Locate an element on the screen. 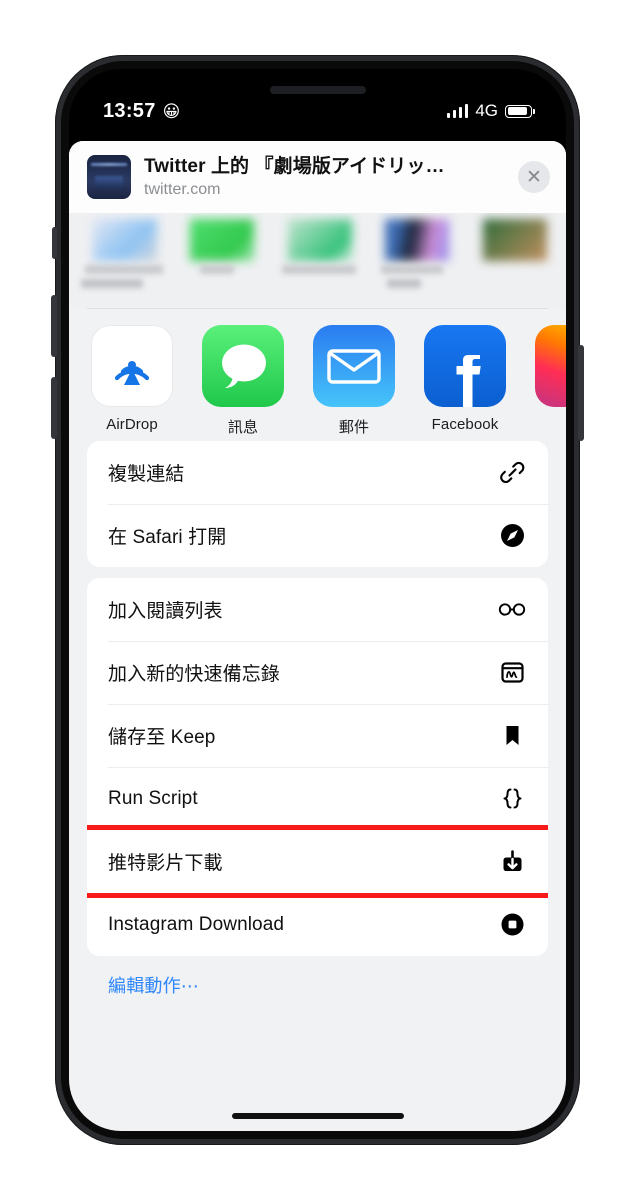  share-target-label: AirDrop is located at coordinates (132, 424).